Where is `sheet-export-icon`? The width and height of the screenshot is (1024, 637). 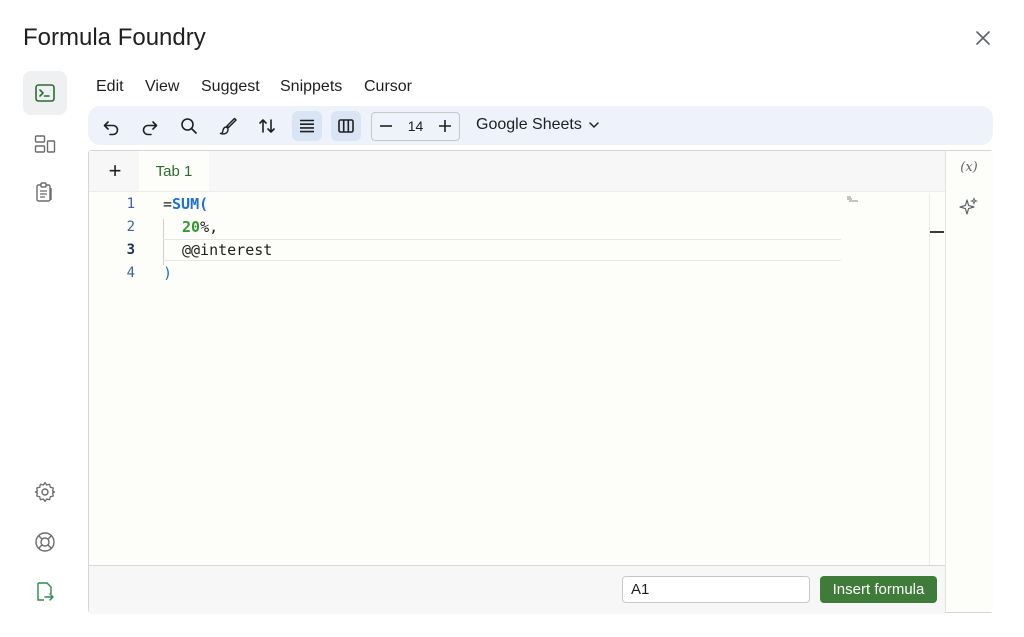
sheet-export-icon is located at coordinates (45, 591).